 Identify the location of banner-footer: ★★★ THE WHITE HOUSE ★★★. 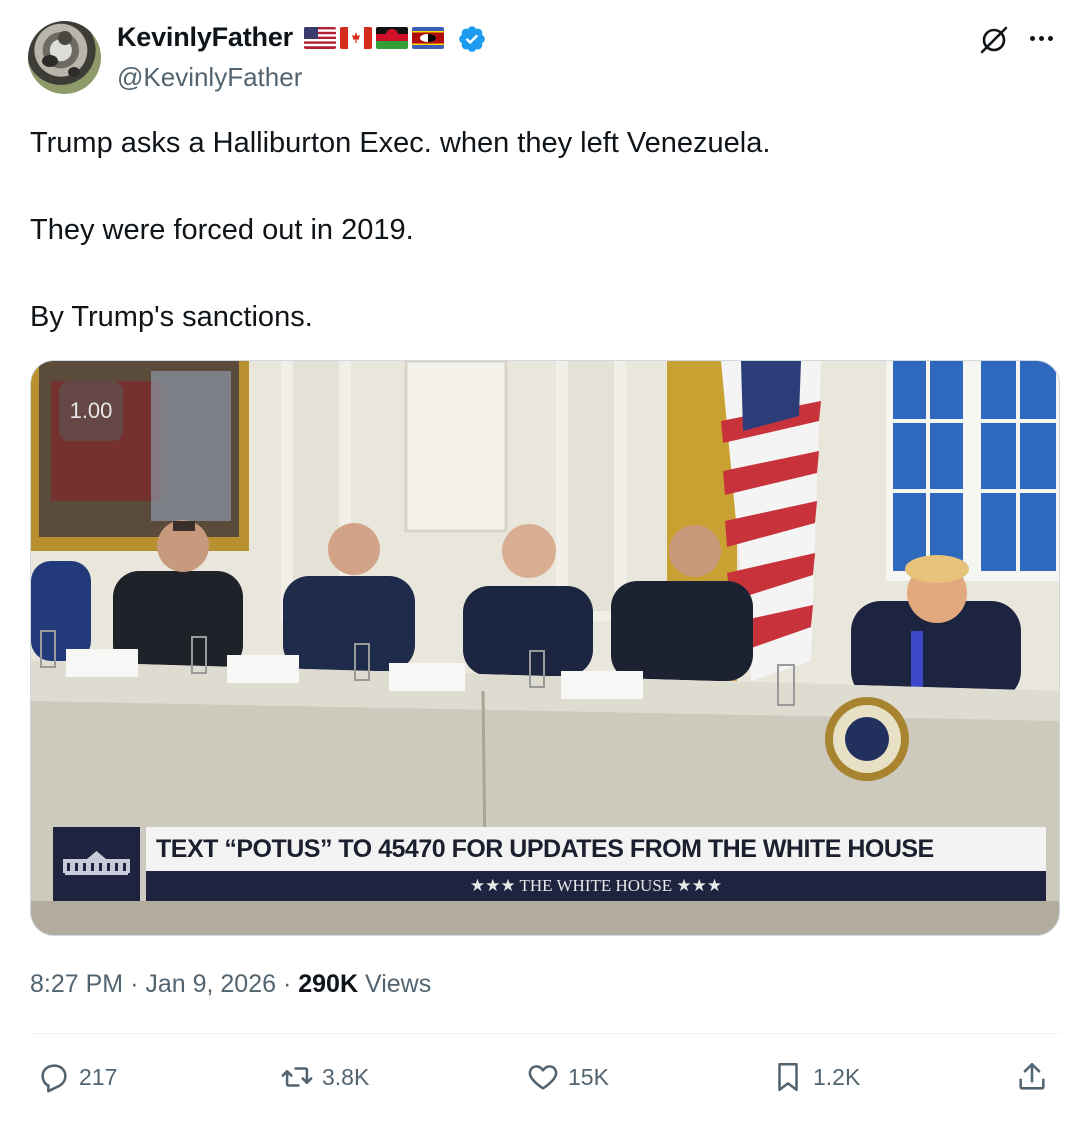
(596, 886).